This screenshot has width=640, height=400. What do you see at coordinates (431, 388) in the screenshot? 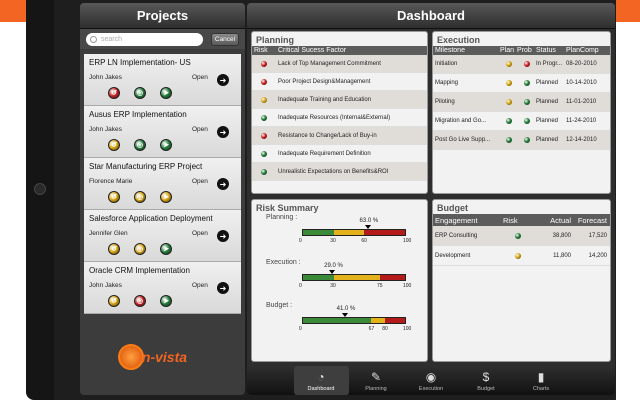
I see `tab-label: Execution` at bounding box center [431, 388].